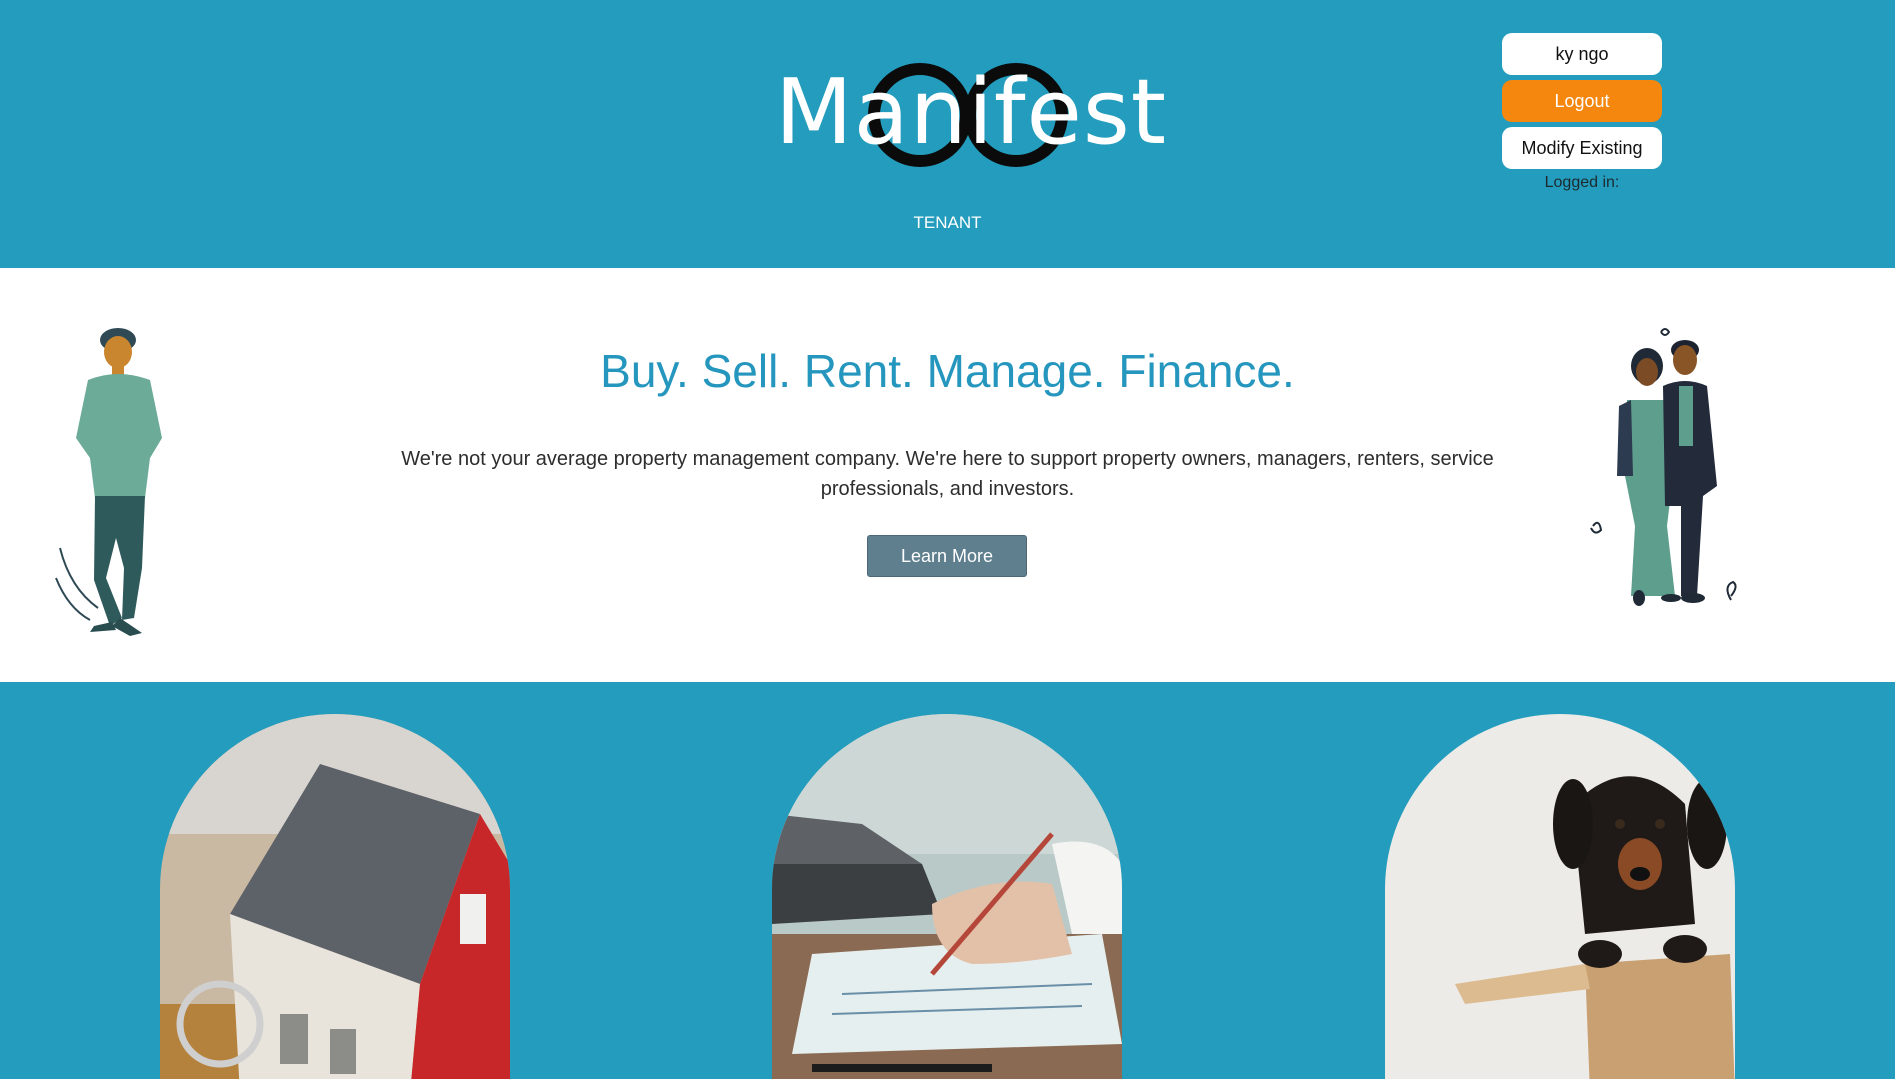 The width and height of the screenshot is (1895, 1079). What do you see at coordinates (971, 112) in the screenshot?
I see `logo-wordmark: Manifest` at bounding box center [971, 112].